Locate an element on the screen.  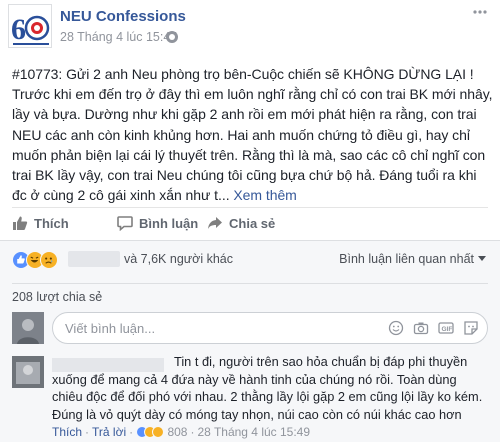
comment-meta: Thích · Trả lời · 808 · 28 Tháng 4 lúc 15:49 is located at coordinates (181, 432).